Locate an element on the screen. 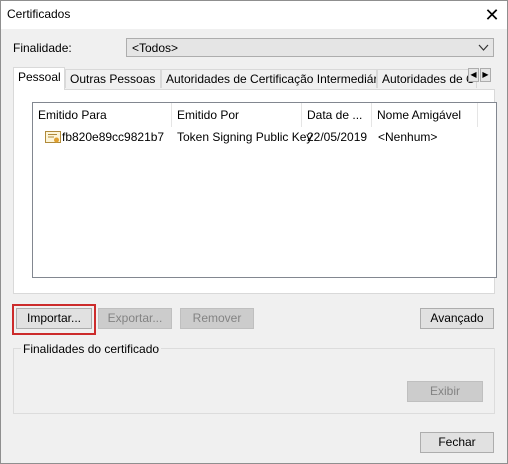 Image resolution: width=508 pixels, height=464 pixels. purpose-selected-value: <Todos> is located at coordinates (155, 48).